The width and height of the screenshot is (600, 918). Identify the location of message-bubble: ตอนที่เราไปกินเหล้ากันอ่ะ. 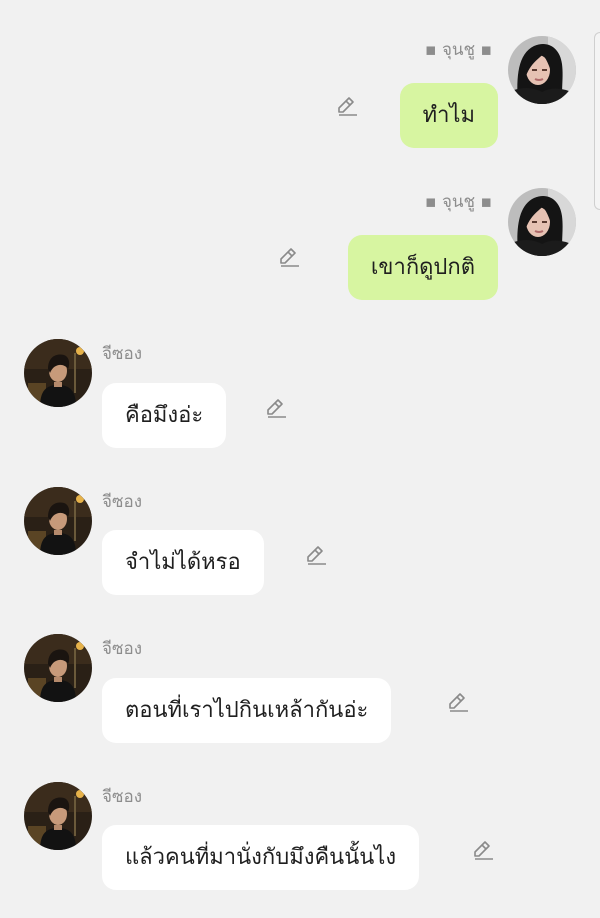
(247, 710).